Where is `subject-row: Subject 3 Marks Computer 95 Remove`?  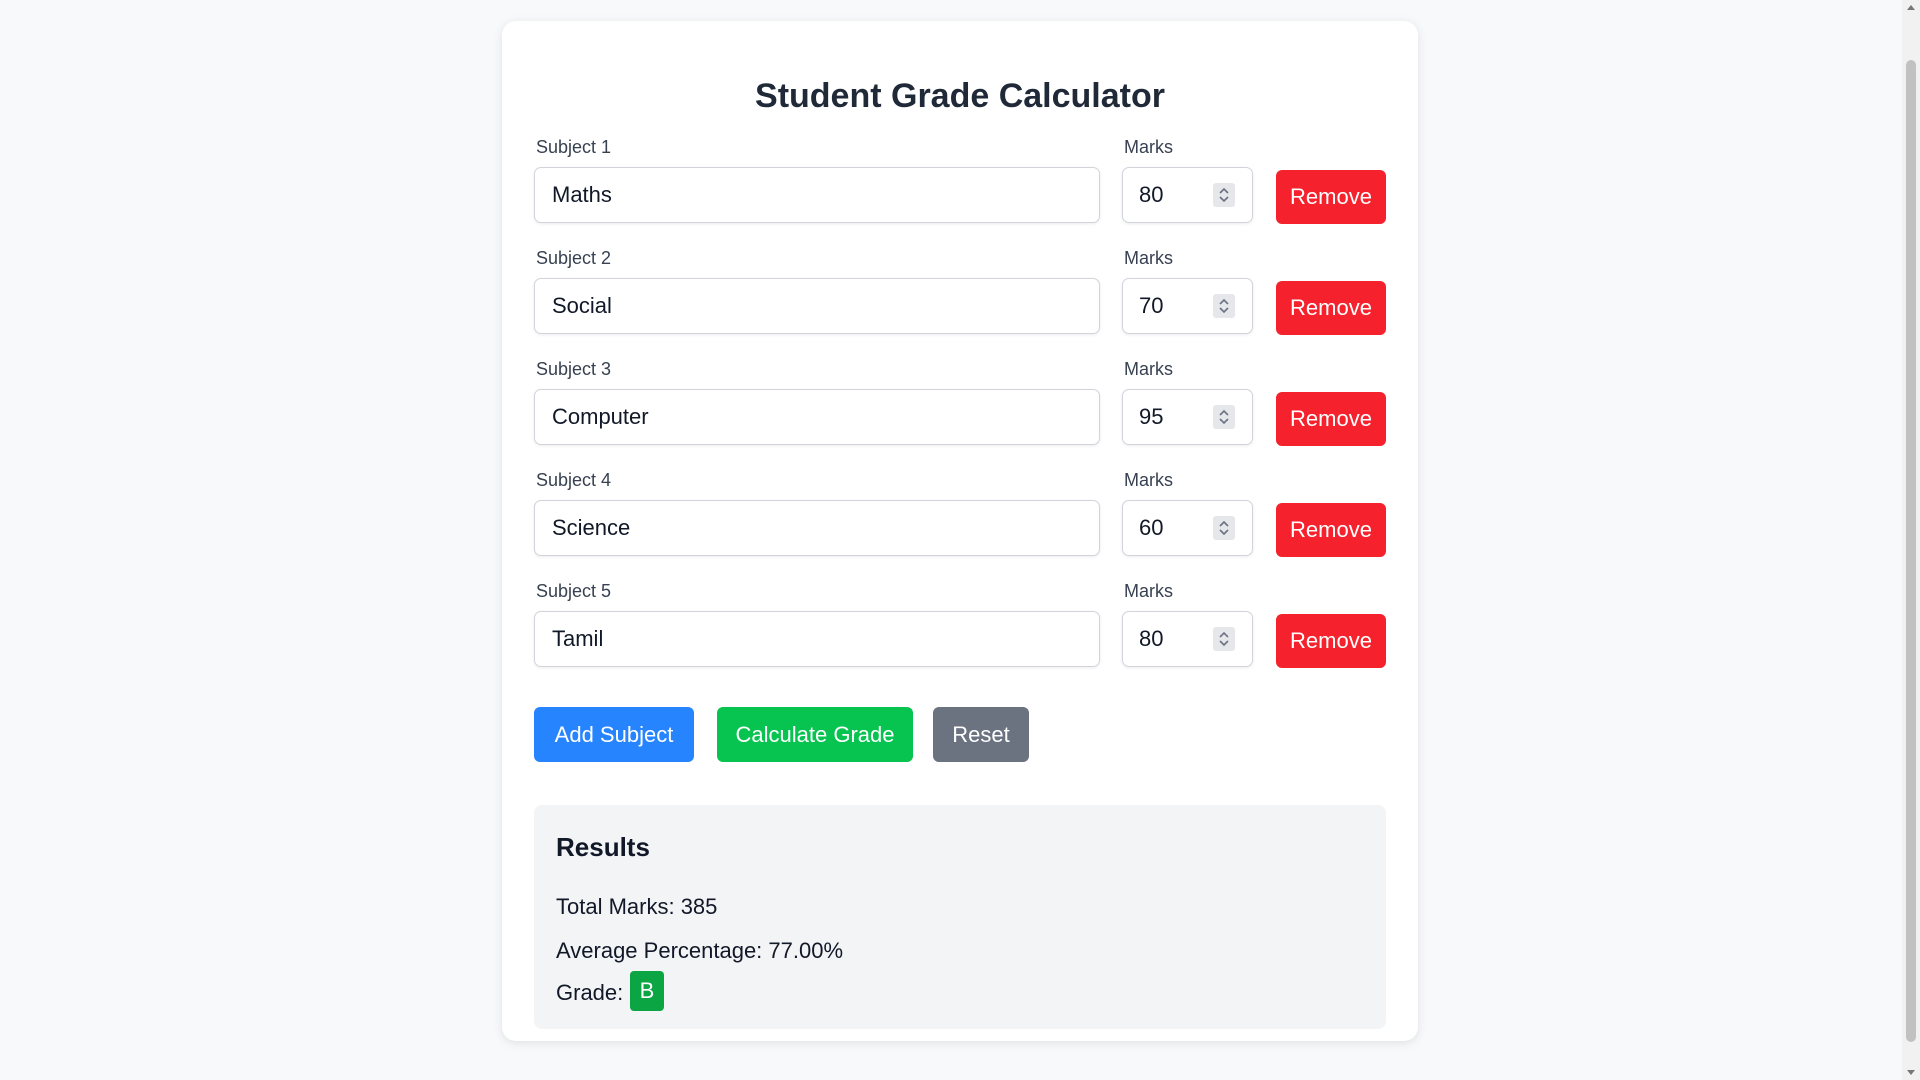 subject-row: Subject 3 Marks Computer 95 Remove is located at coordinates (960, 404).